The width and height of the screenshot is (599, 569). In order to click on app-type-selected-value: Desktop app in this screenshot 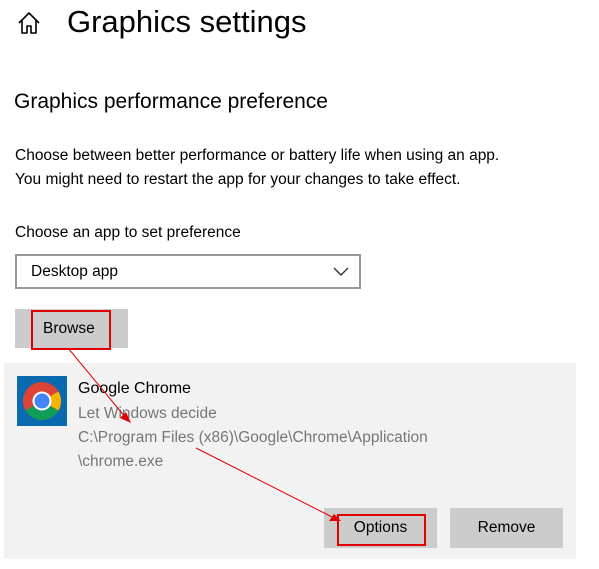, I will do `click(75, 271)`.